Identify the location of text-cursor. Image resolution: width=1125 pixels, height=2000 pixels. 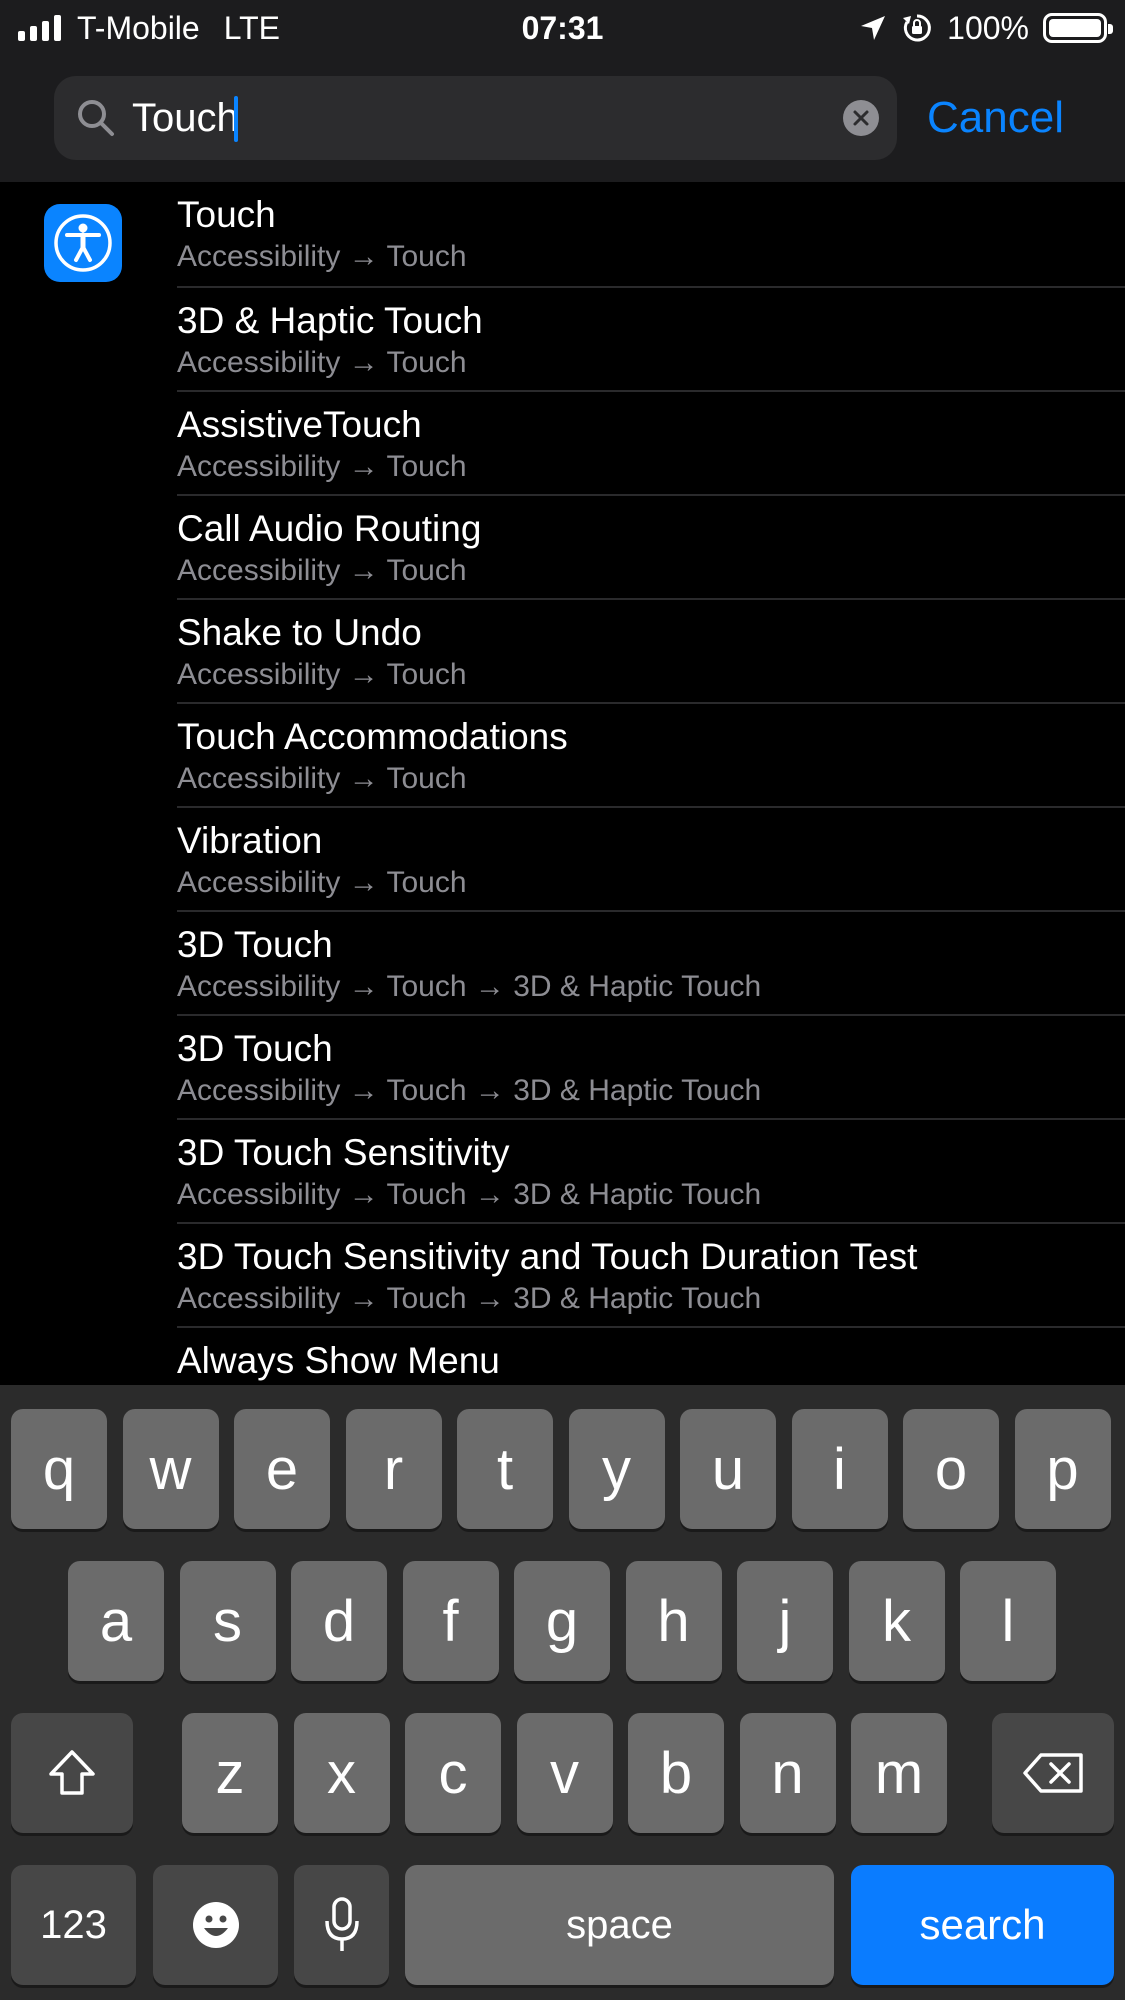
(236, 119).